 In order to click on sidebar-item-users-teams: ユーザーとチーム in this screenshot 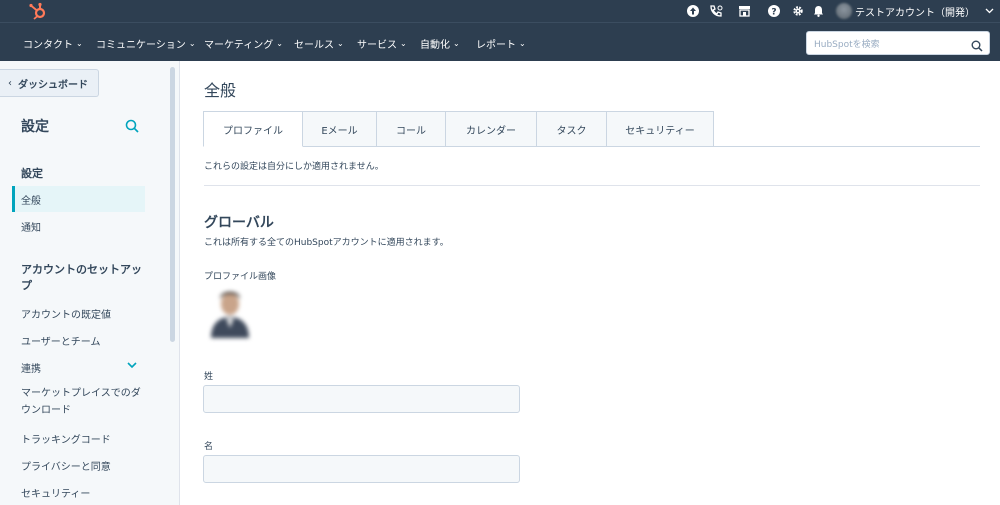, I will do `click(78, 340)`.